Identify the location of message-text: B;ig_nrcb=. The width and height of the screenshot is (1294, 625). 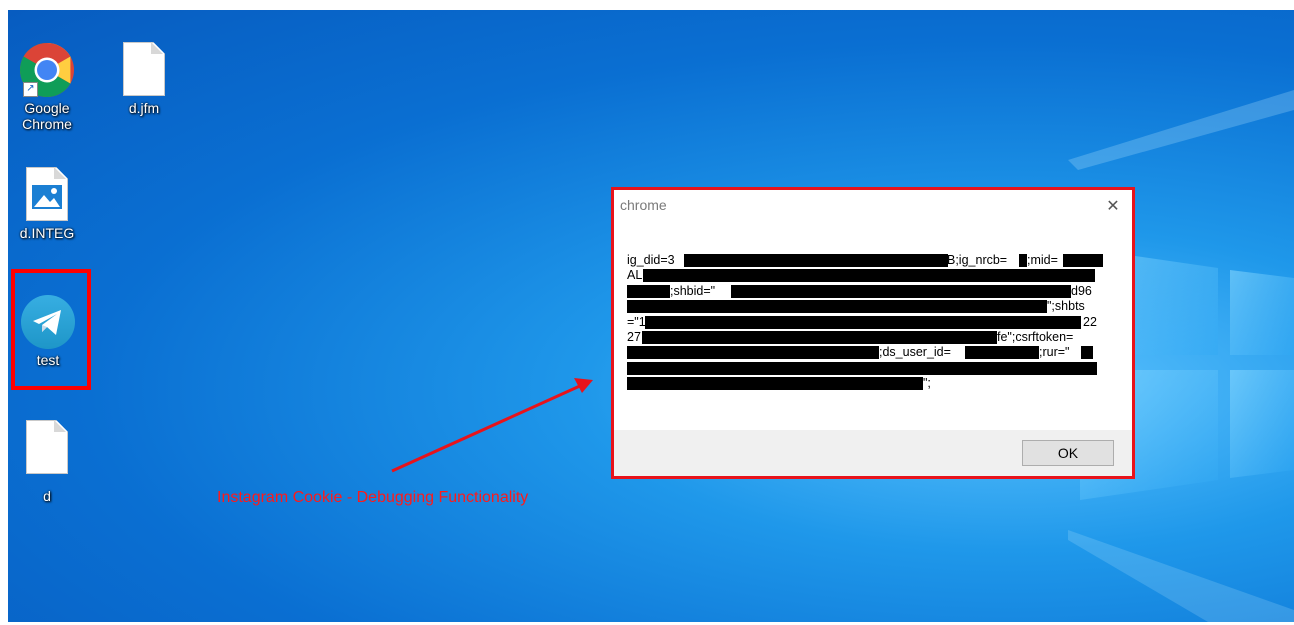
(977, 260).